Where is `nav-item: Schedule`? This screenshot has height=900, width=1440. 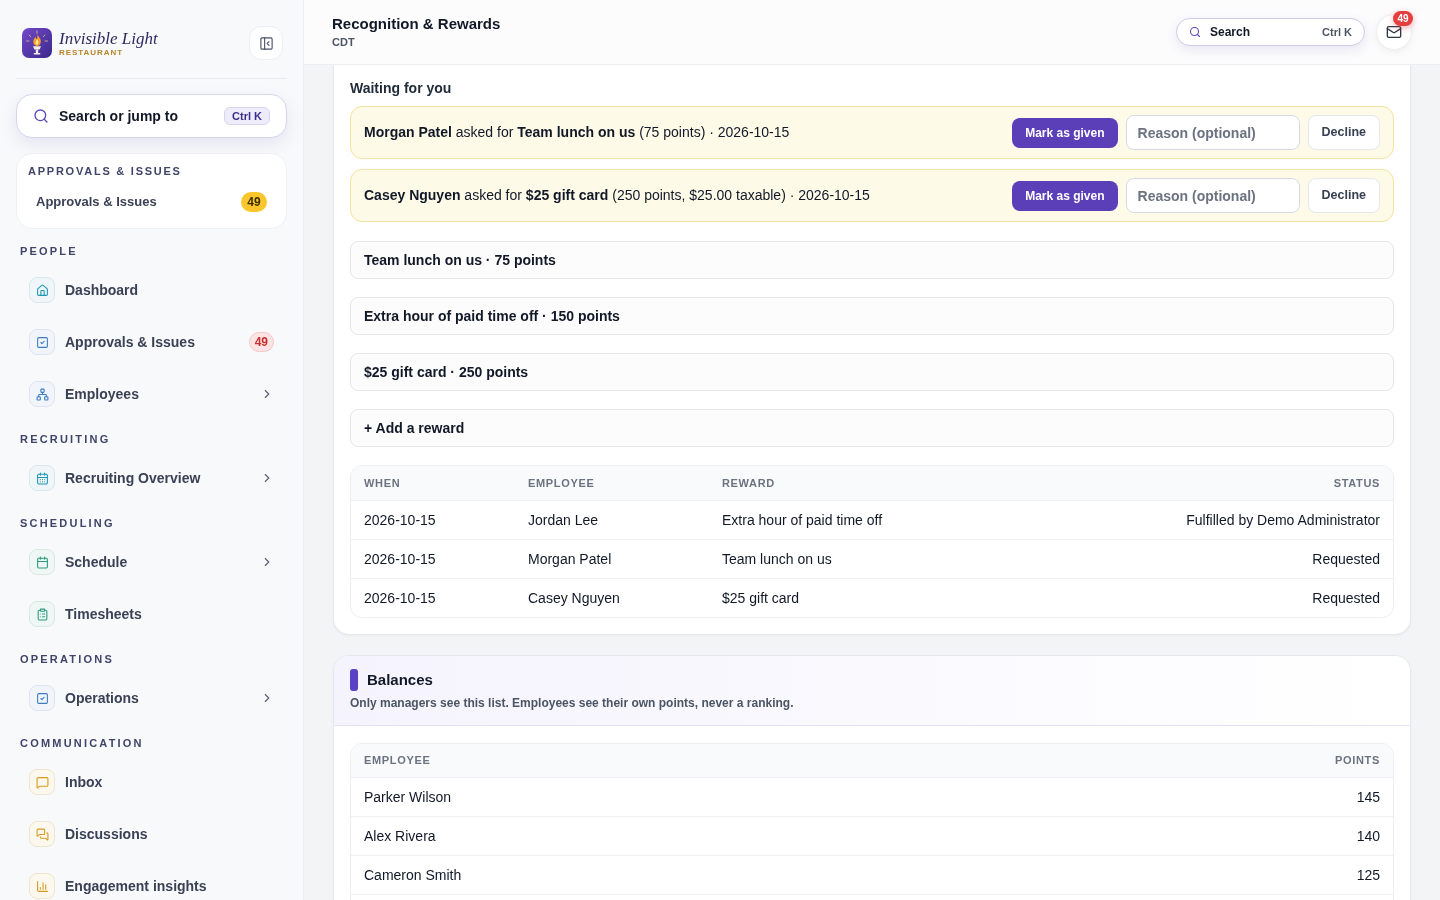
nav-item: Schedule is located at coordinates (151, 562).